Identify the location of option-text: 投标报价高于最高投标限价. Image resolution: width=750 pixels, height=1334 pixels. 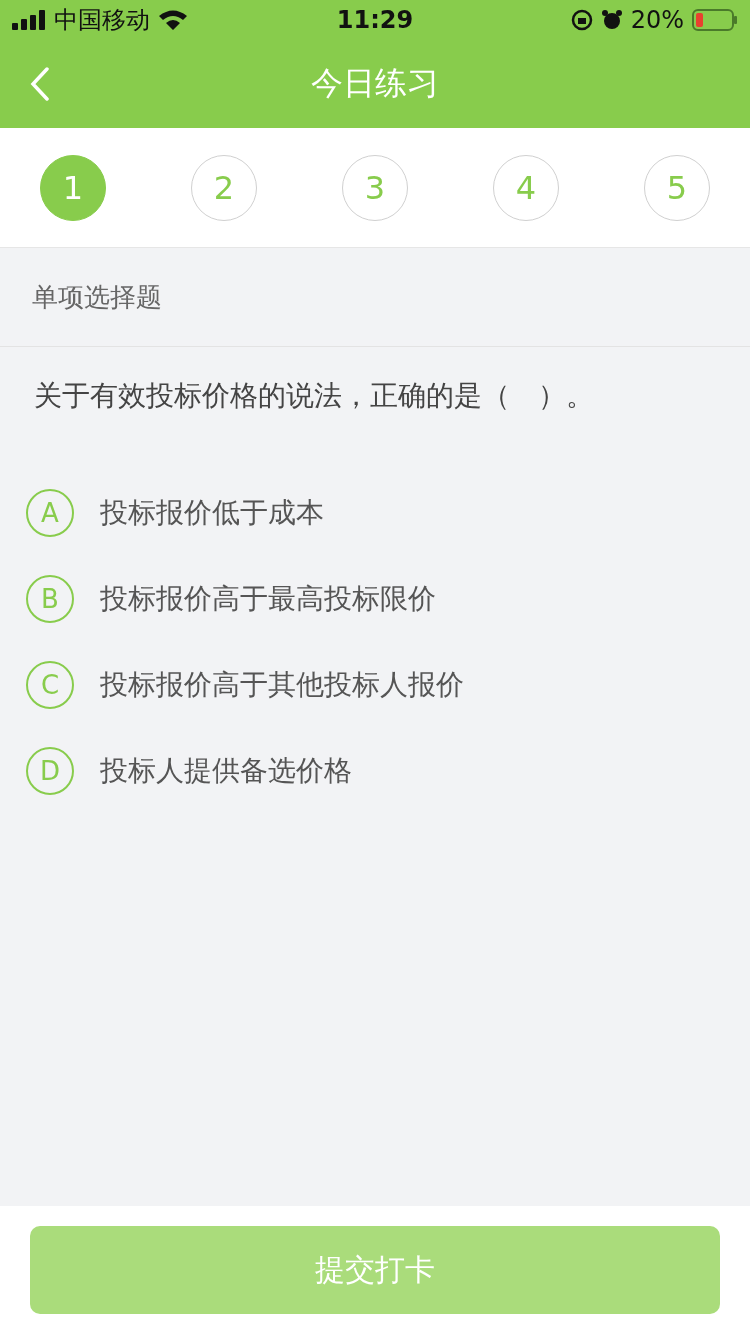
(268, 599).